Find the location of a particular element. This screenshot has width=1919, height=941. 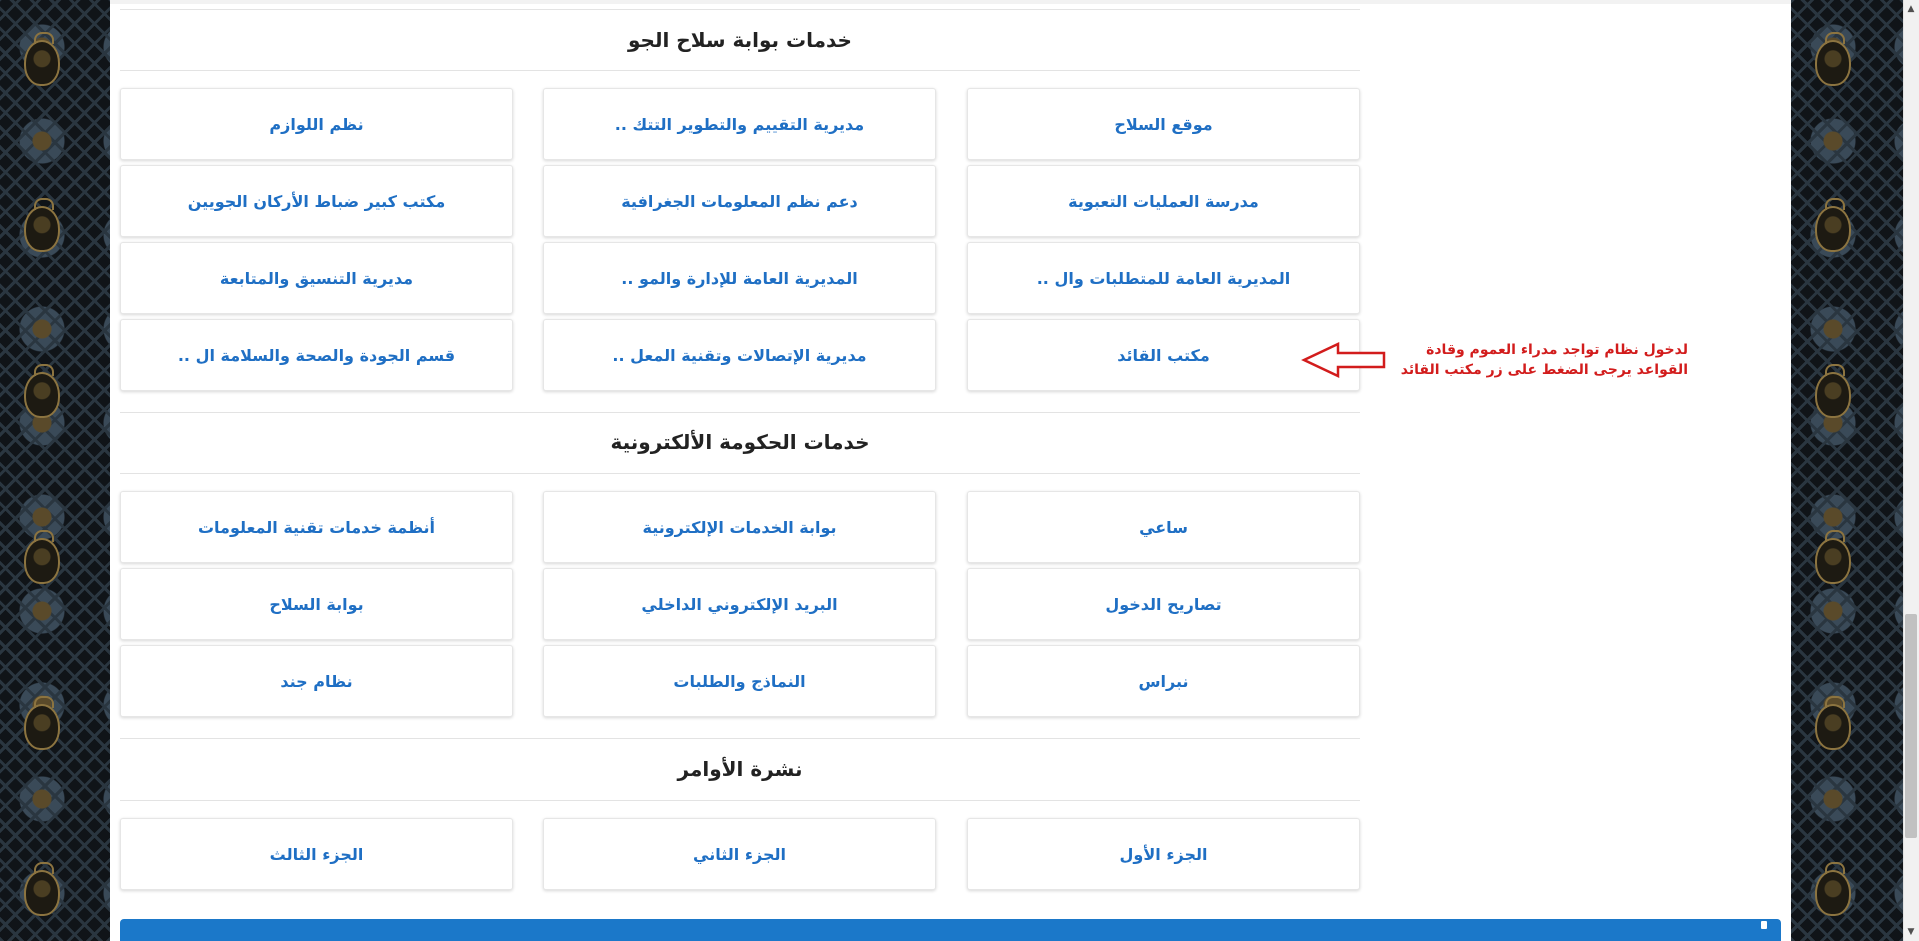

annotation-line: لدخول نظام تواجد مدراء العموم وقادة is located at coordinates (1557, 350).